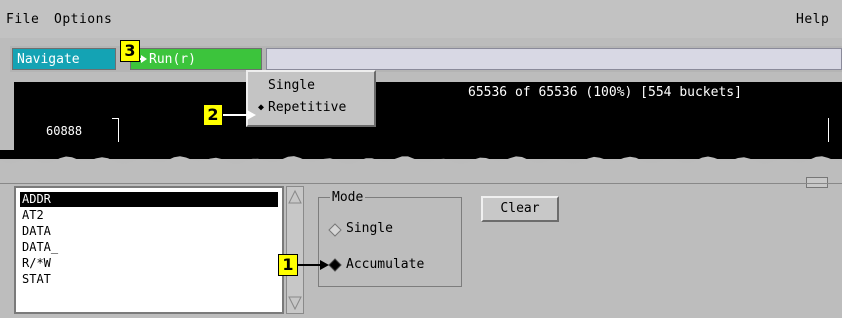  I want to click on list-item: DATA, so click(149, 231).